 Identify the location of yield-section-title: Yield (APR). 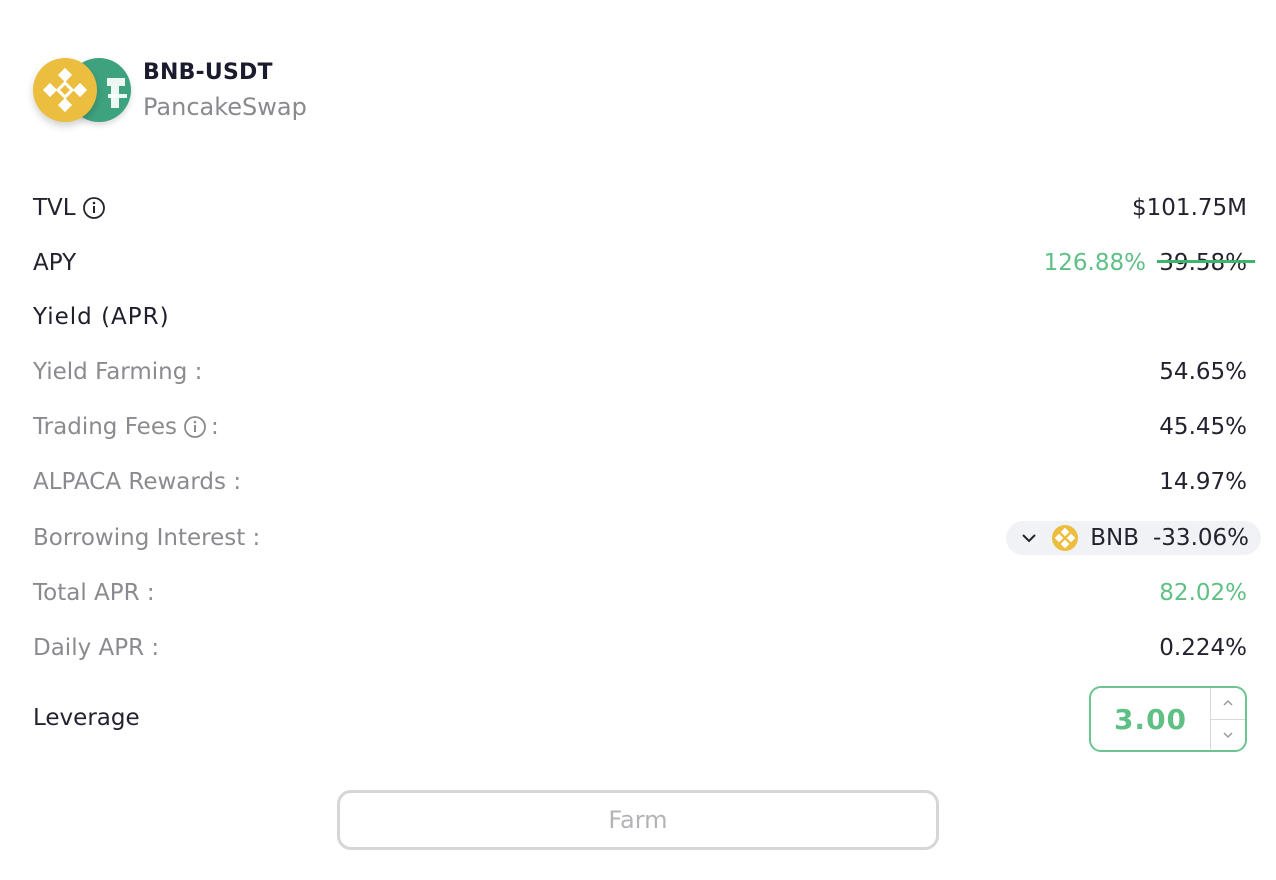
(101, 317).